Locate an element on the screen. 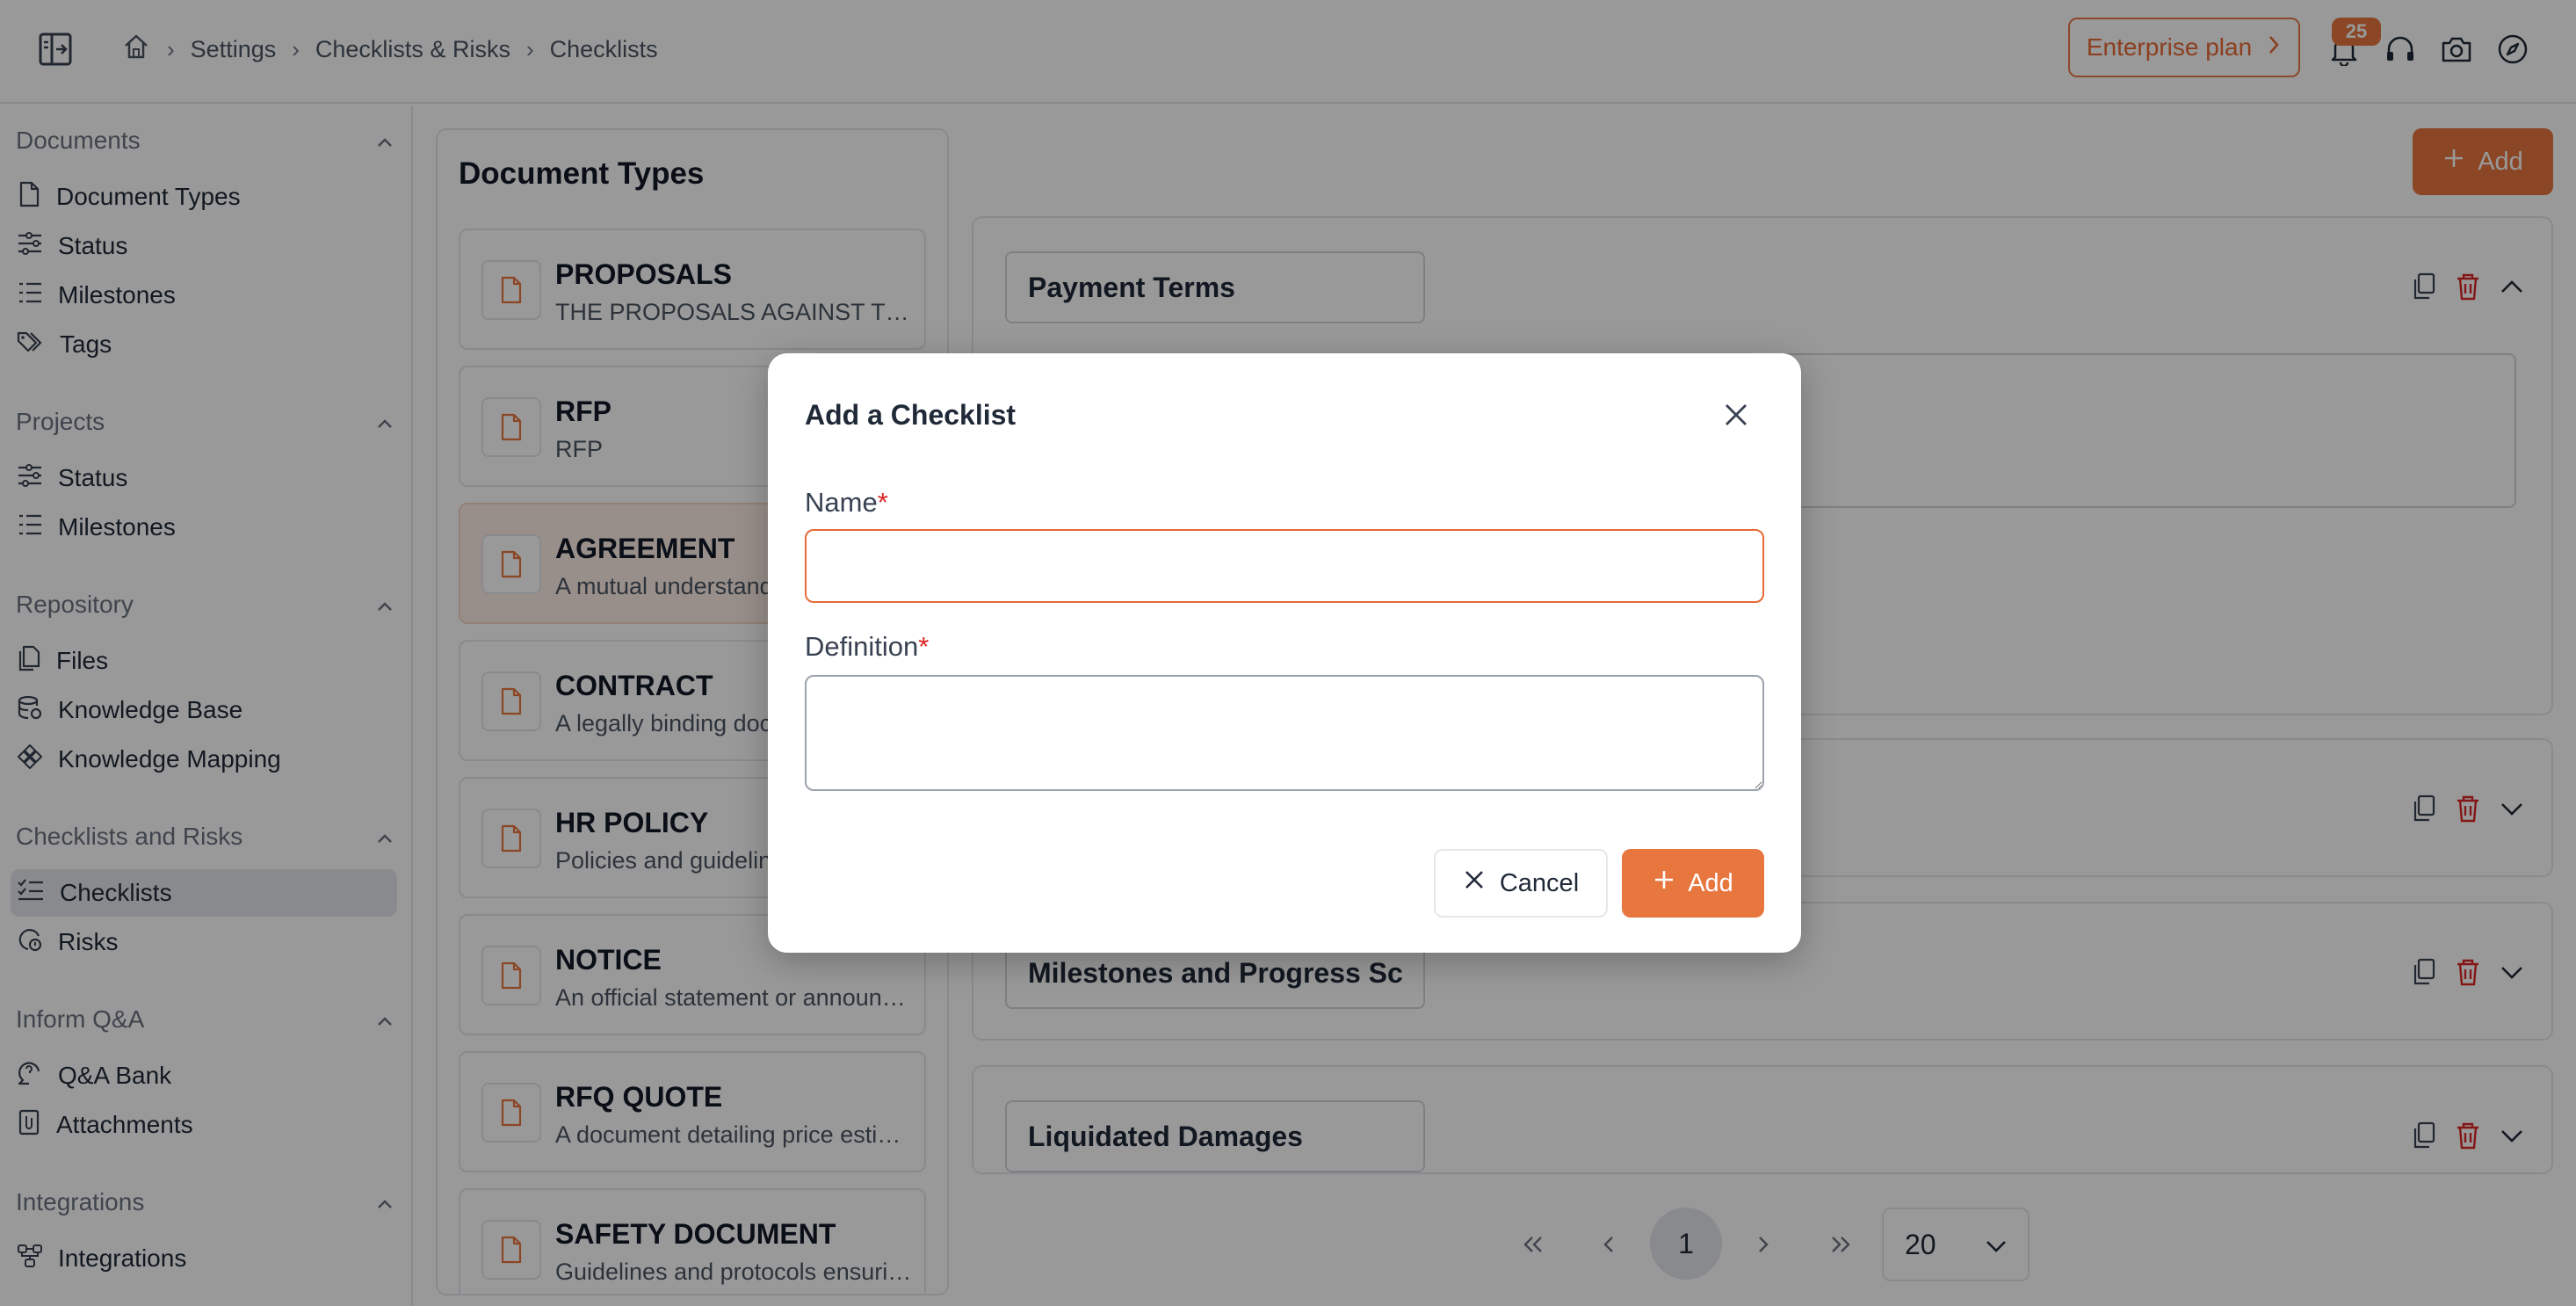  definition-textarea is located at coordinates (1284, 733).